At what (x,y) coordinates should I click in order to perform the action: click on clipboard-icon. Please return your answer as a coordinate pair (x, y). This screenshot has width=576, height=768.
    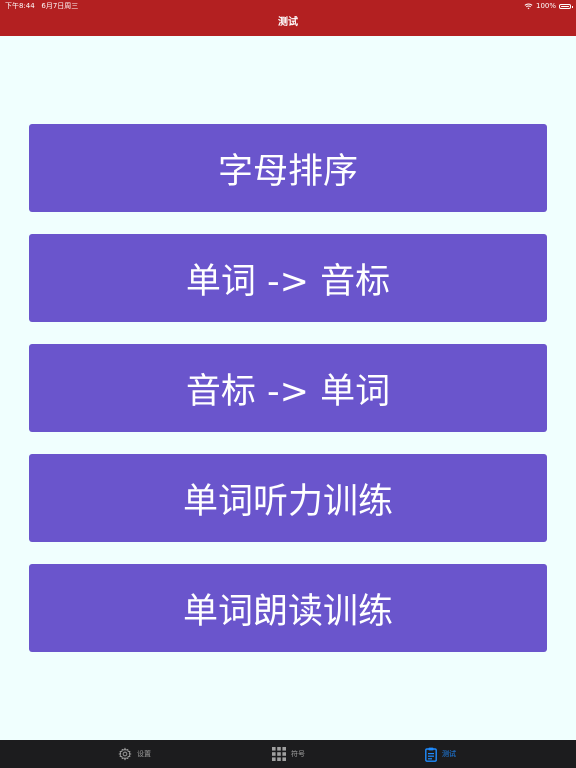
    Looking at the image, I should click on (431, 754).